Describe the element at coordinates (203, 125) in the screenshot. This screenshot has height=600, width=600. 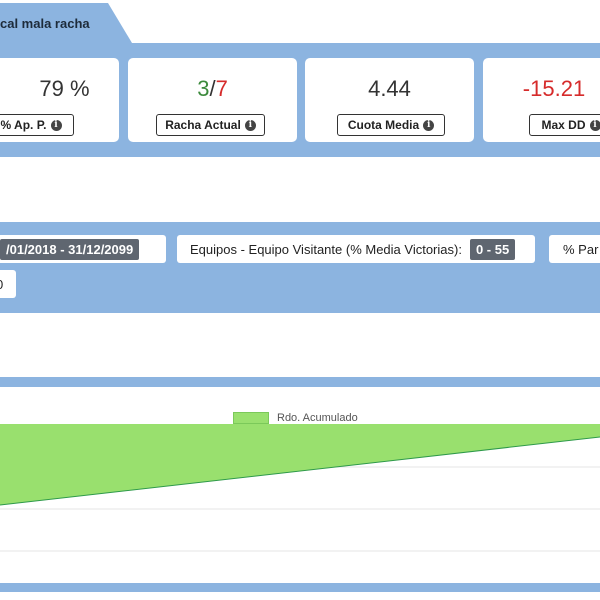
I see `racha-label: Racha Actual` at that location.